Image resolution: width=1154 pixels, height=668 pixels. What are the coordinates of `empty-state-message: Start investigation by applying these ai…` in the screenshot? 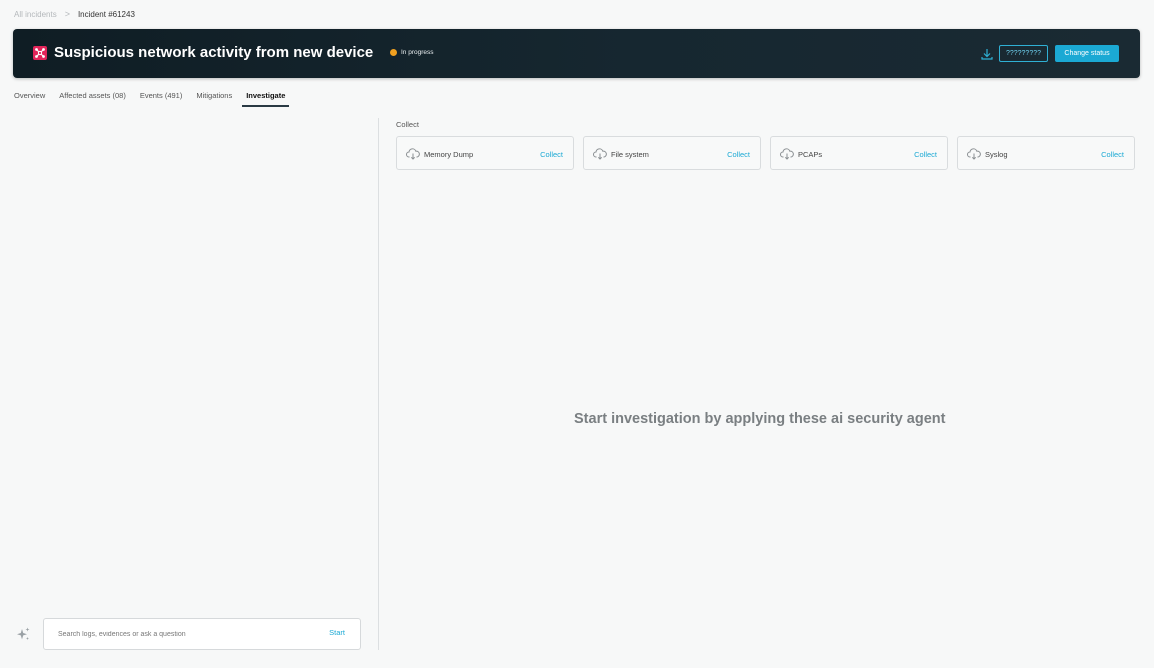 It's located at (760, 419).